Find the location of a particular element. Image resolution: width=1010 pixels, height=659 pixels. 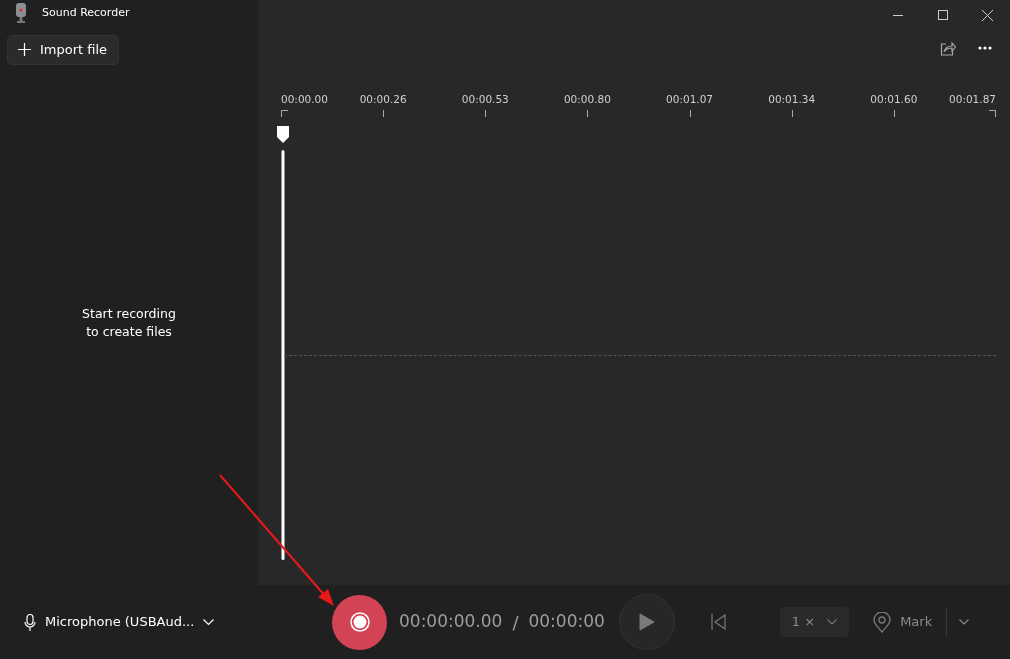

play-icon is located at coordinates (646, 622).